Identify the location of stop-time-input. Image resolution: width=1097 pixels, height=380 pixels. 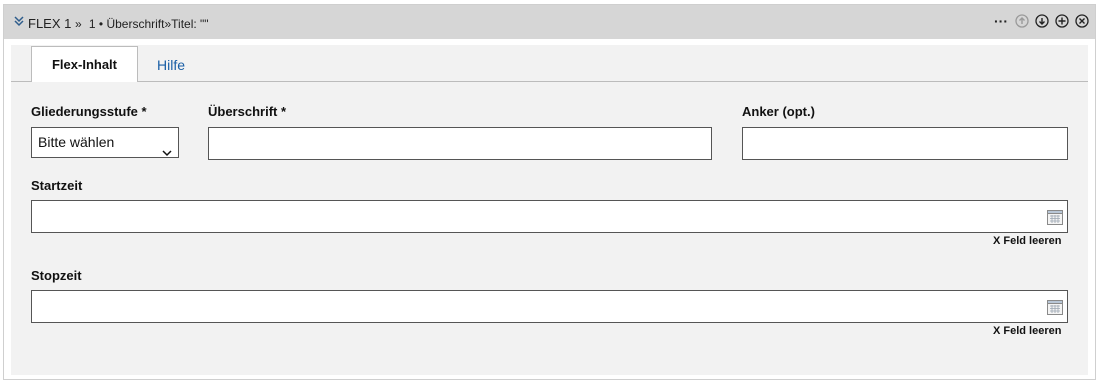
(549, 306).